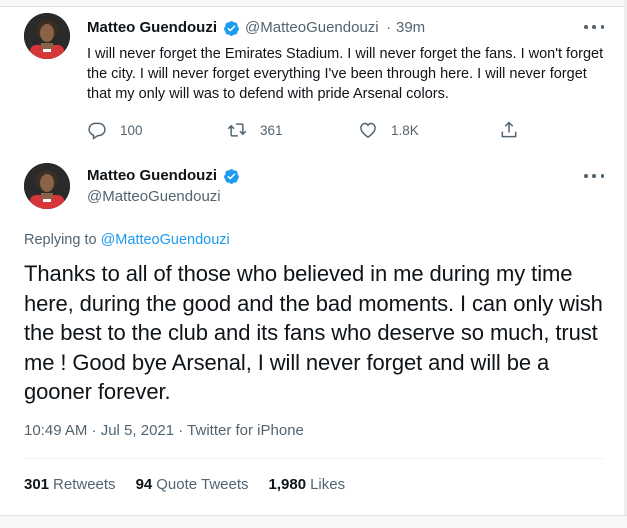 The height and width of the screenshot is (528, 627). What do you see at coordinates (307, 484) in the screenshot?
I see `likes-stat: 1,980 Likes` at bounding box center [307, 484].